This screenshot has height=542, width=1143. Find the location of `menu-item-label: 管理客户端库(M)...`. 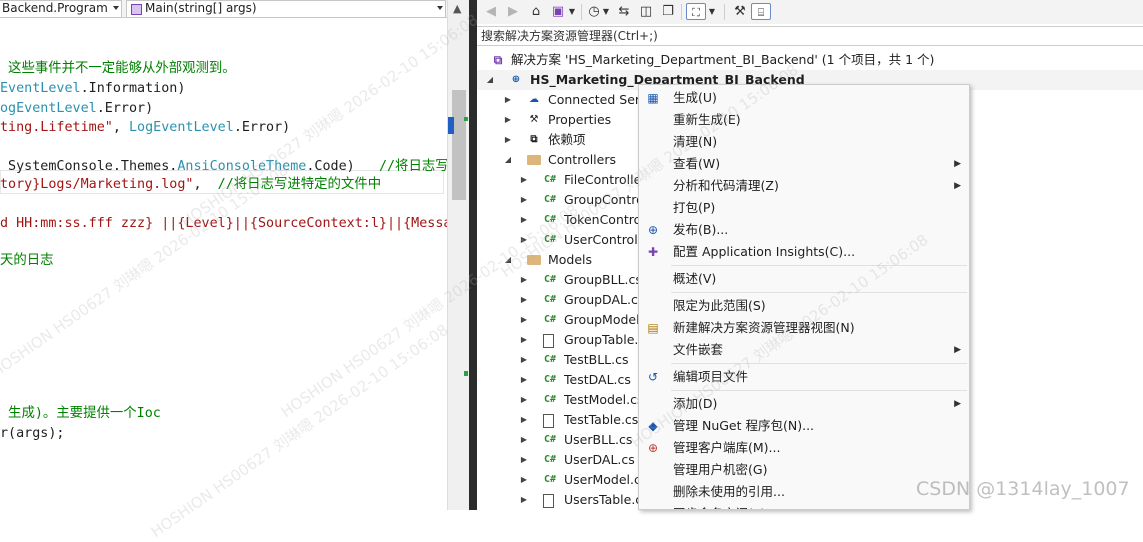

menu-item-label: 管理客户端库(M)... is located at coordinates (727, 447).